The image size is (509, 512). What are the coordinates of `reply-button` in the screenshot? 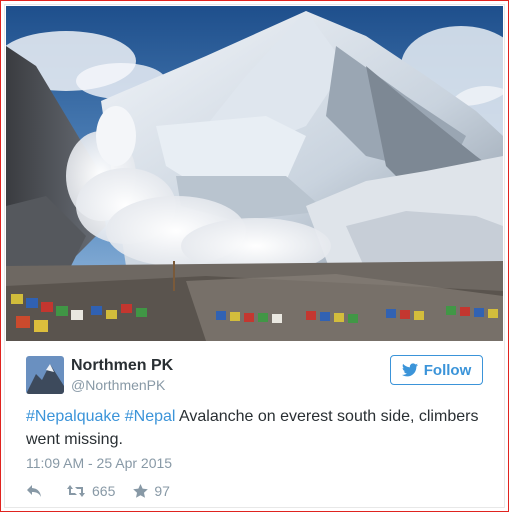 It's located at (34, 491).